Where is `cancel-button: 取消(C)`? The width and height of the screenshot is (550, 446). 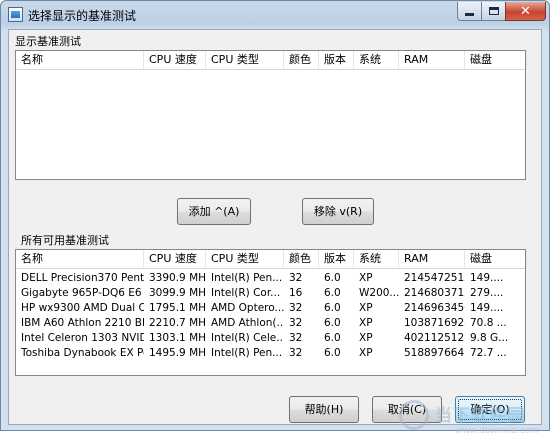
cancel-button: 取消(C) is located at coordinates (407, 409).